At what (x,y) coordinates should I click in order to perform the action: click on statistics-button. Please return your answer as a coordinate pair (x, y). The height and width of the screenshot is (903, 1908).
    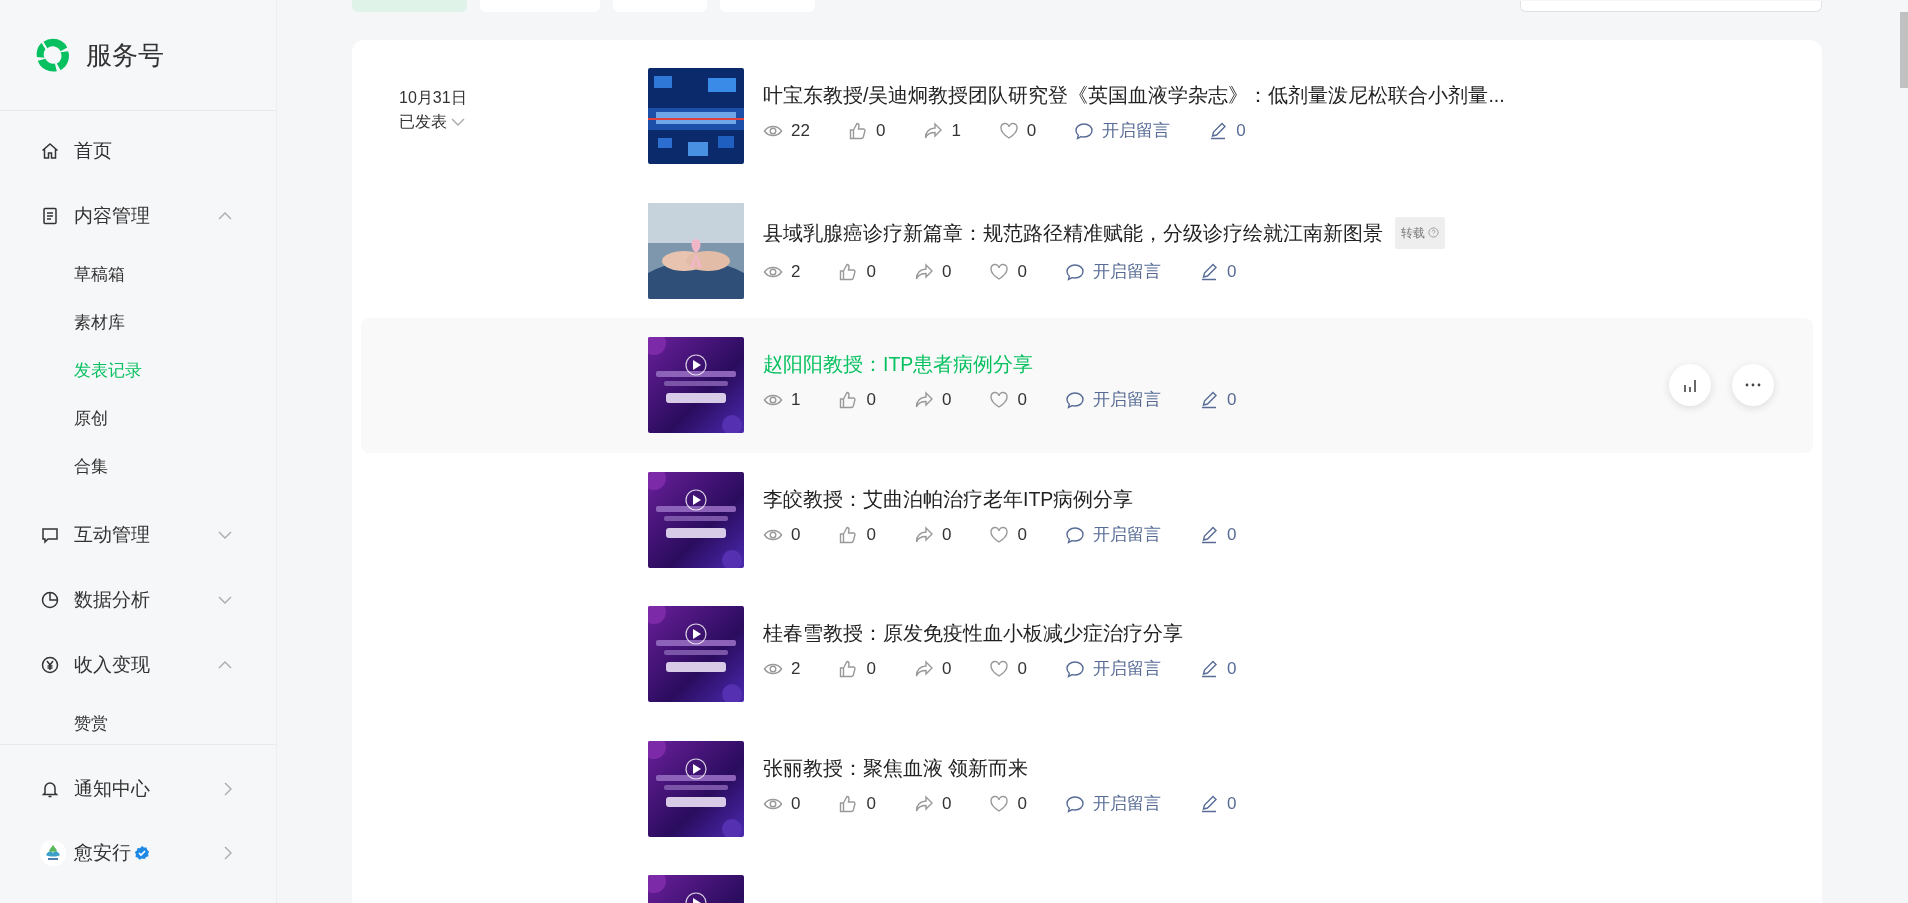
    Looking at the image, I should click on (1690, 385).